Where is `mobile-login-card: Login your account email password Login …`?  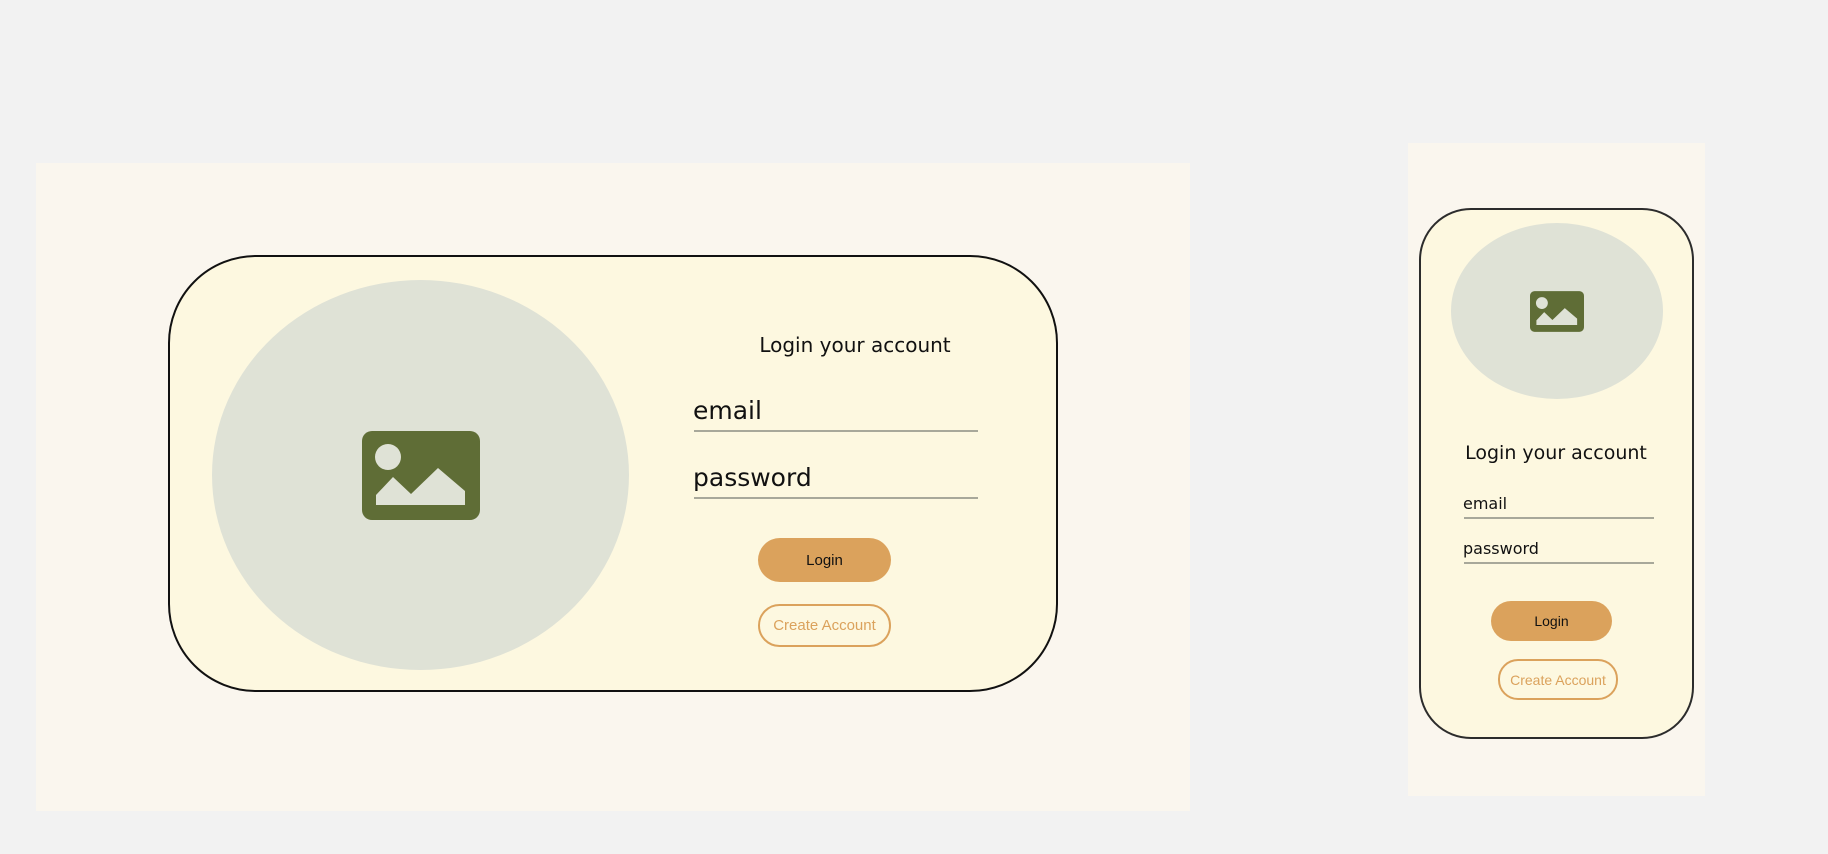 mobile-login-card: Login your account email password Login … is located at coordinates (1556, 473).